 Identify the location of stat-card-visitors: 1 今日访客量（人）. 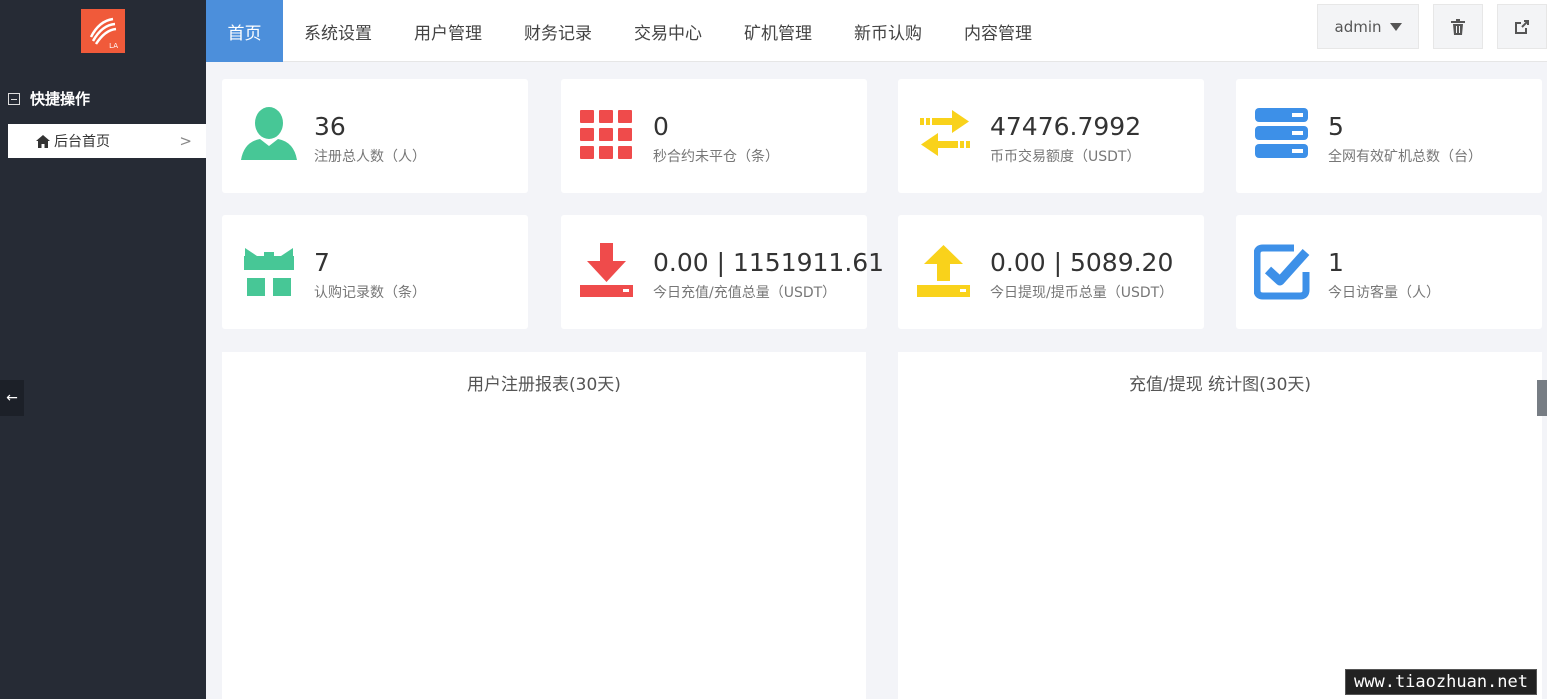
(1389, 272).